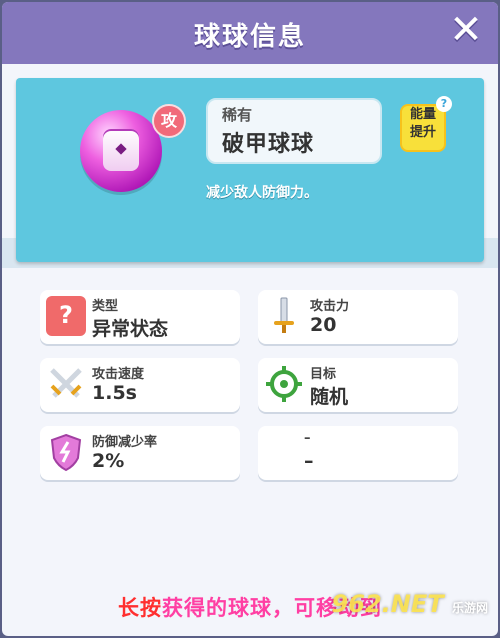 The height and width of the screenshot is (638, 500). I want to click on ball-name: 破甲球球, so click(268, 144).